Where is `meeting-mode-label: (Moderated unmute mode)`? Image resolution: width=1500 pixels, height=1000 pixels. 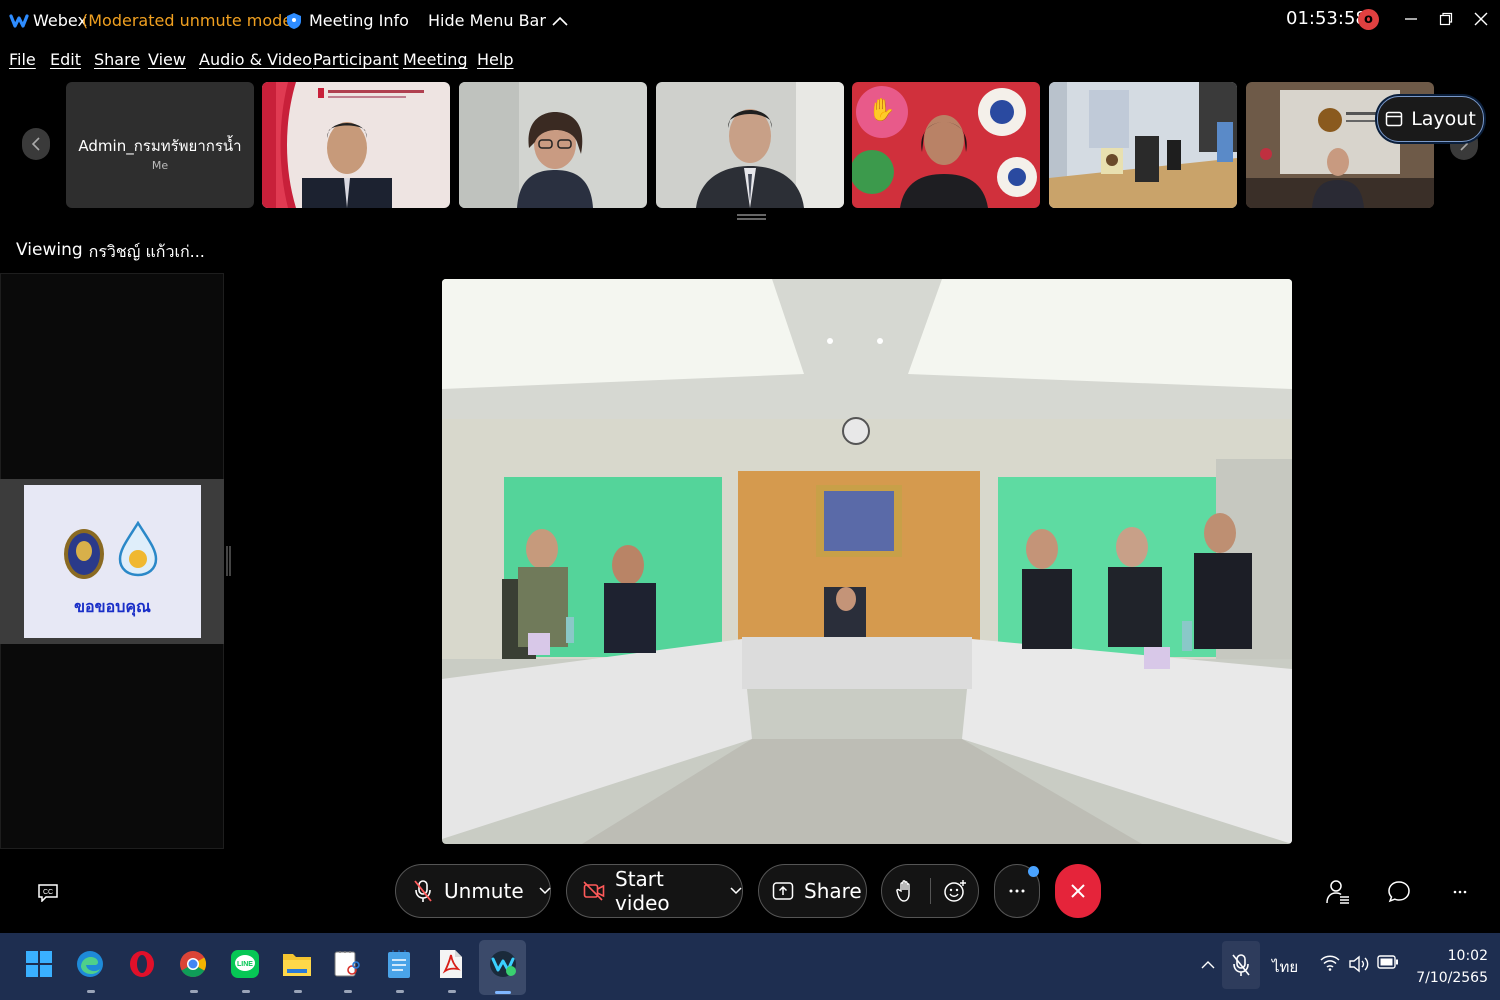 meeting-mode-label: (Moderated unmute mode) is located at coordinates (190, 20).